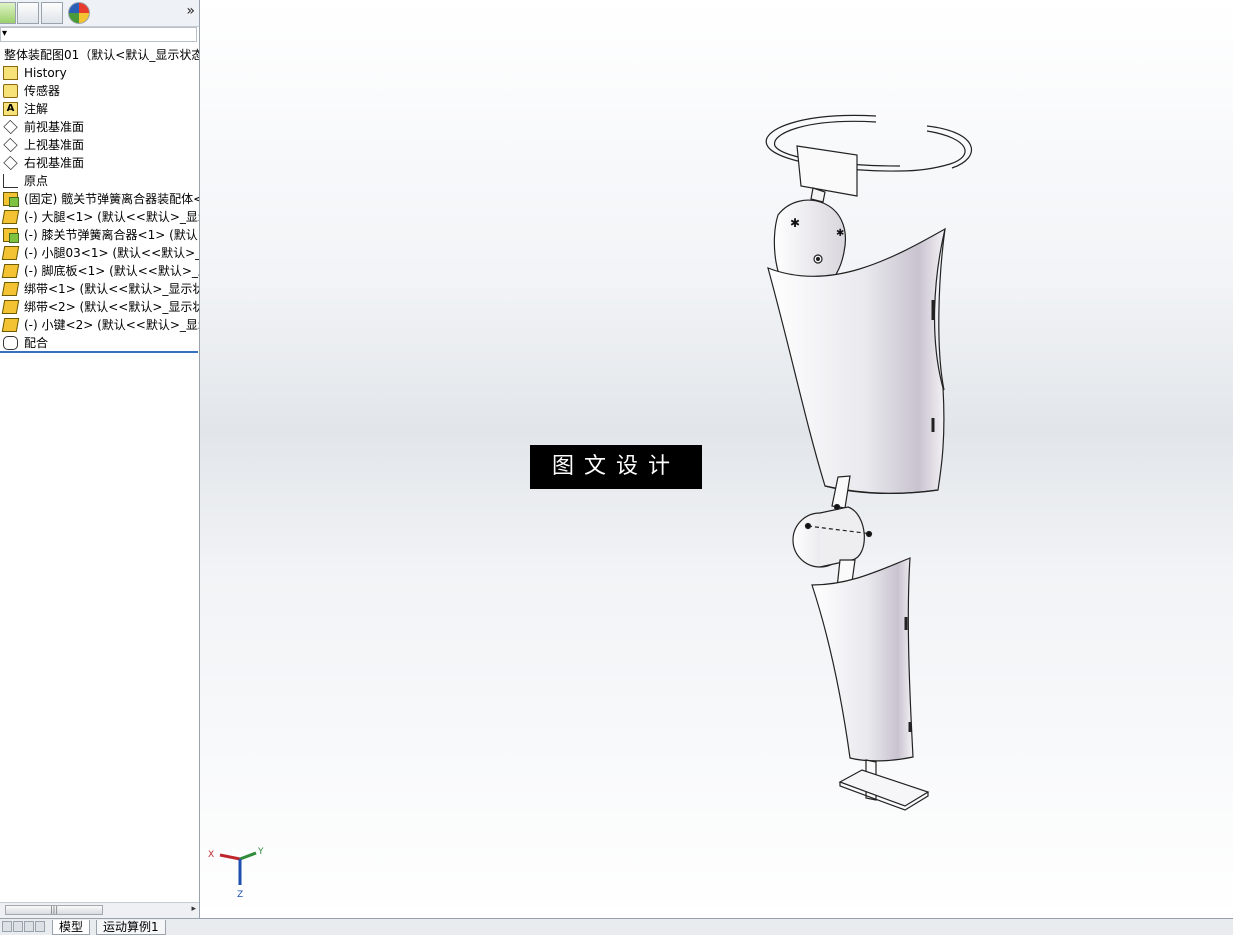 The image size is (1233, 935). I want to click on tree-item-label: 注解, so click(36, 109).